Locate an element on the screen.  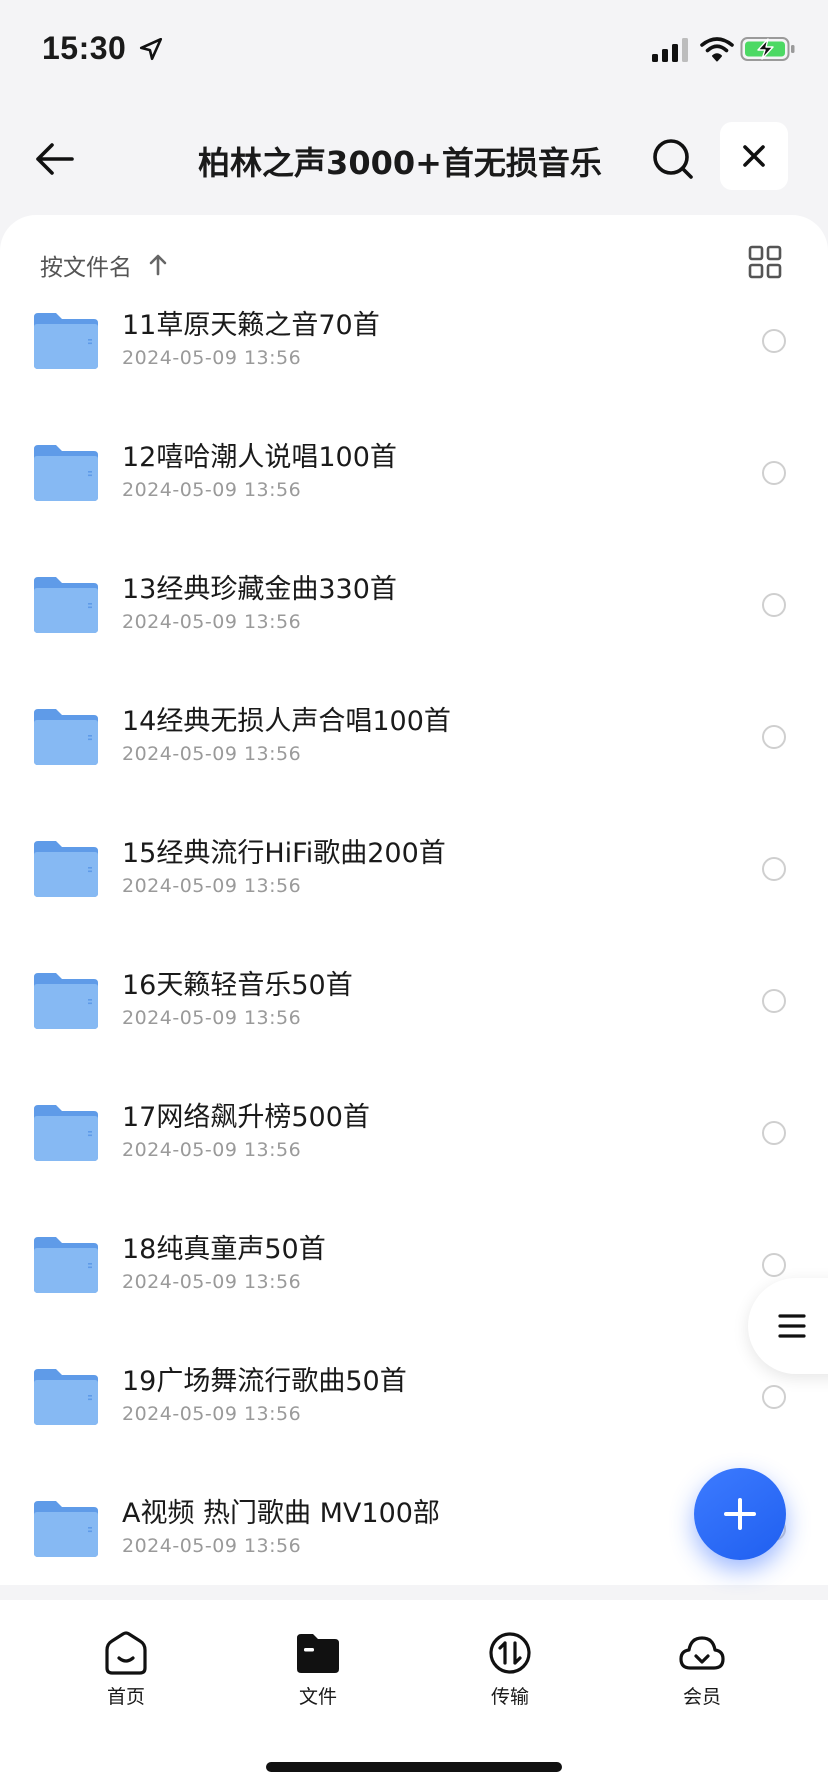
tab-member: 会员 is located at coordinates (702, 1669).